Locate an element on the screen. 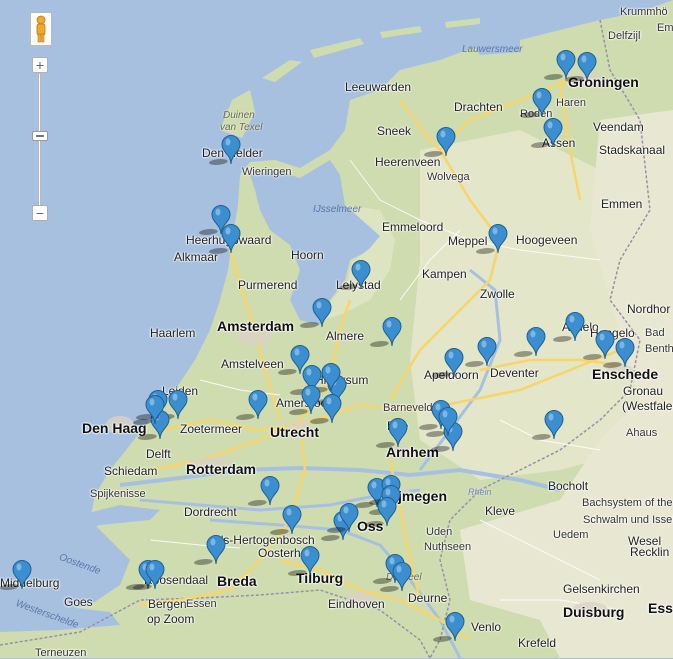 The width and height of the screenshot is (673, 659). map-label: Amsterdam is located at coordinates (256, 326).